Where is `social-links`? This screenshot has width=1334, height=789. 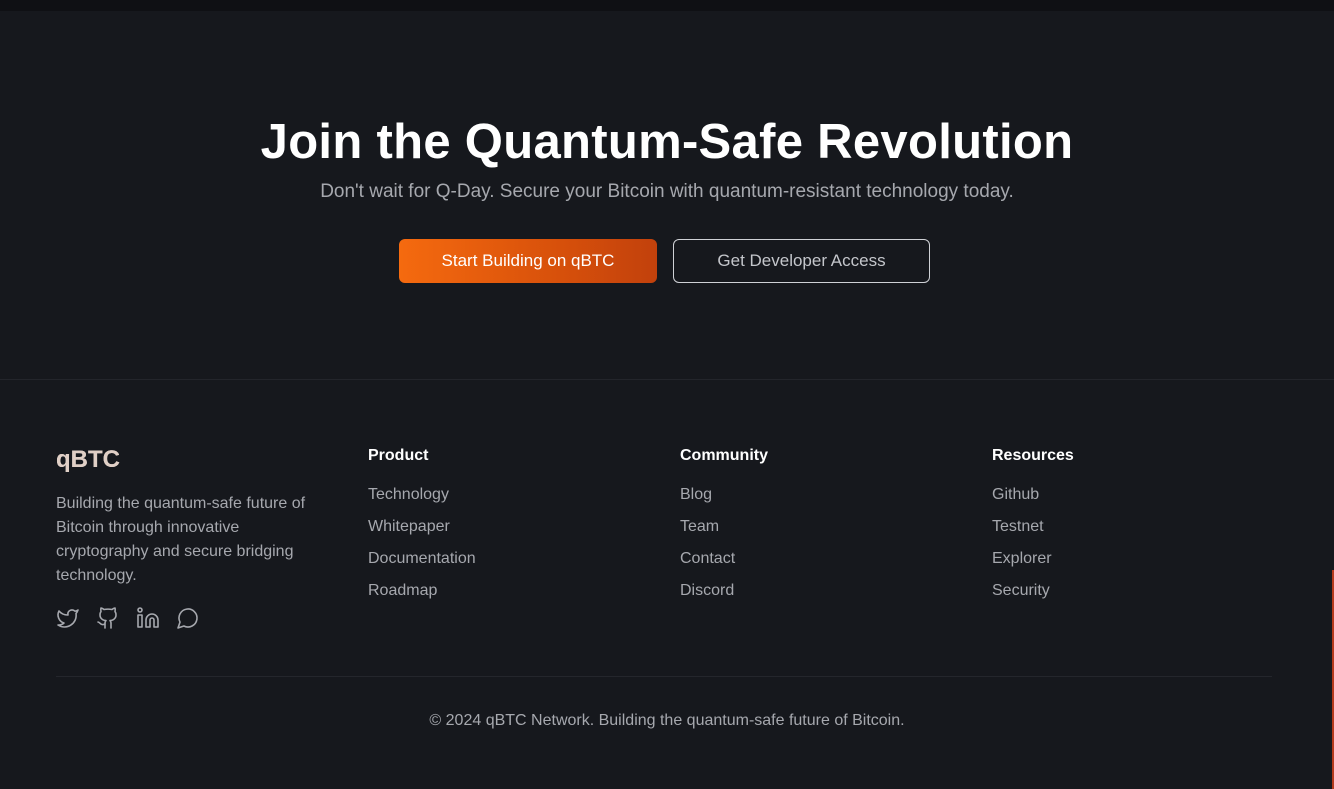
social-links is located at coordinates (196, 618).